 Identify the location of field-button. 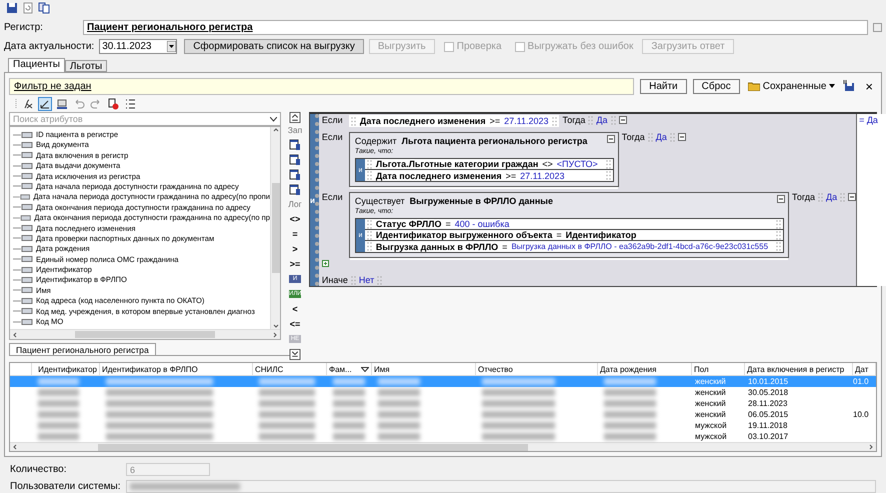
(877, 27).